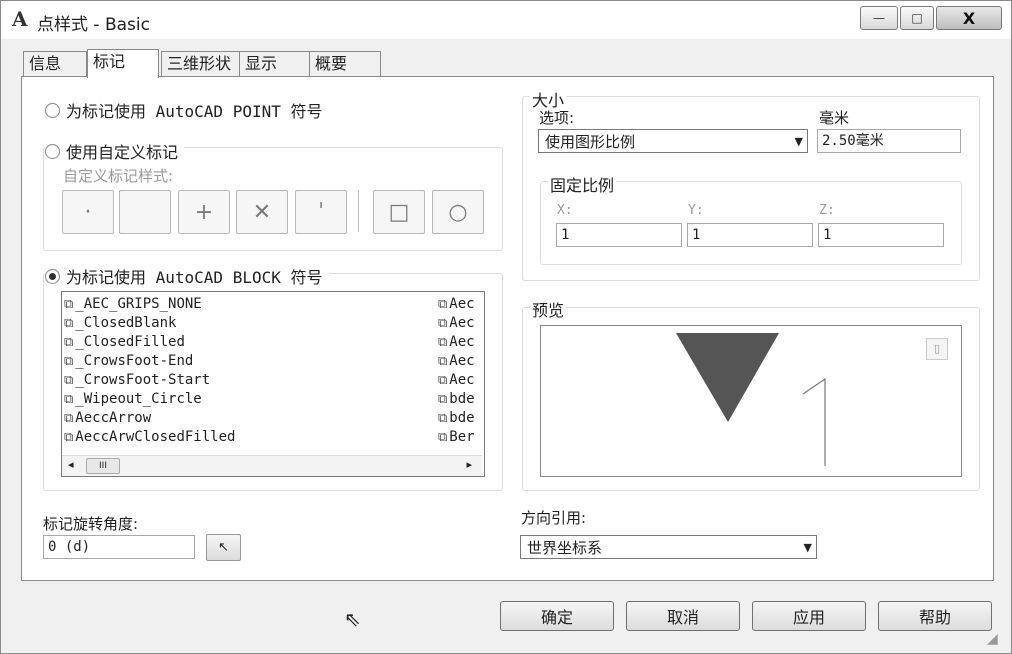  I want to click on number-one-glyph, so click(814, 421).